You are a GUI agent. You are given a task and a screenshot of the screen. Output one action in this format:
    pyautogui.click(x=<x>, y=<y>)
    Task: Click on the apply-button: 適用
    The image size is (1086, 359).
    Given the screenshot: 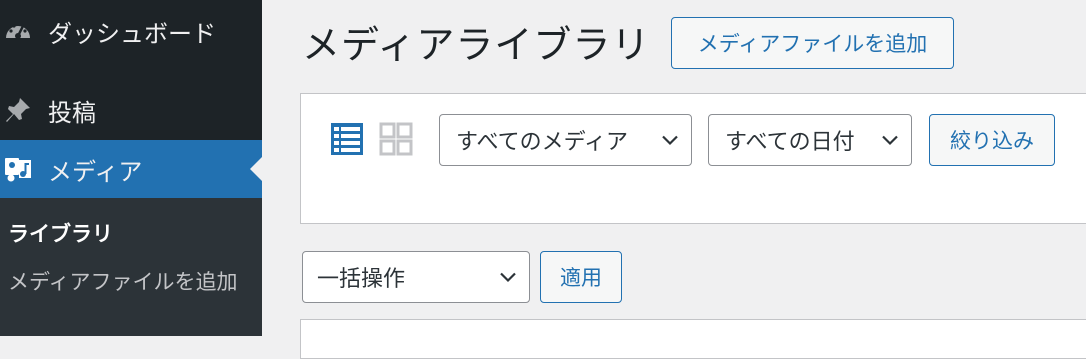 What is the action you would take?
    pyautogui.click(x=581, y=277)
    